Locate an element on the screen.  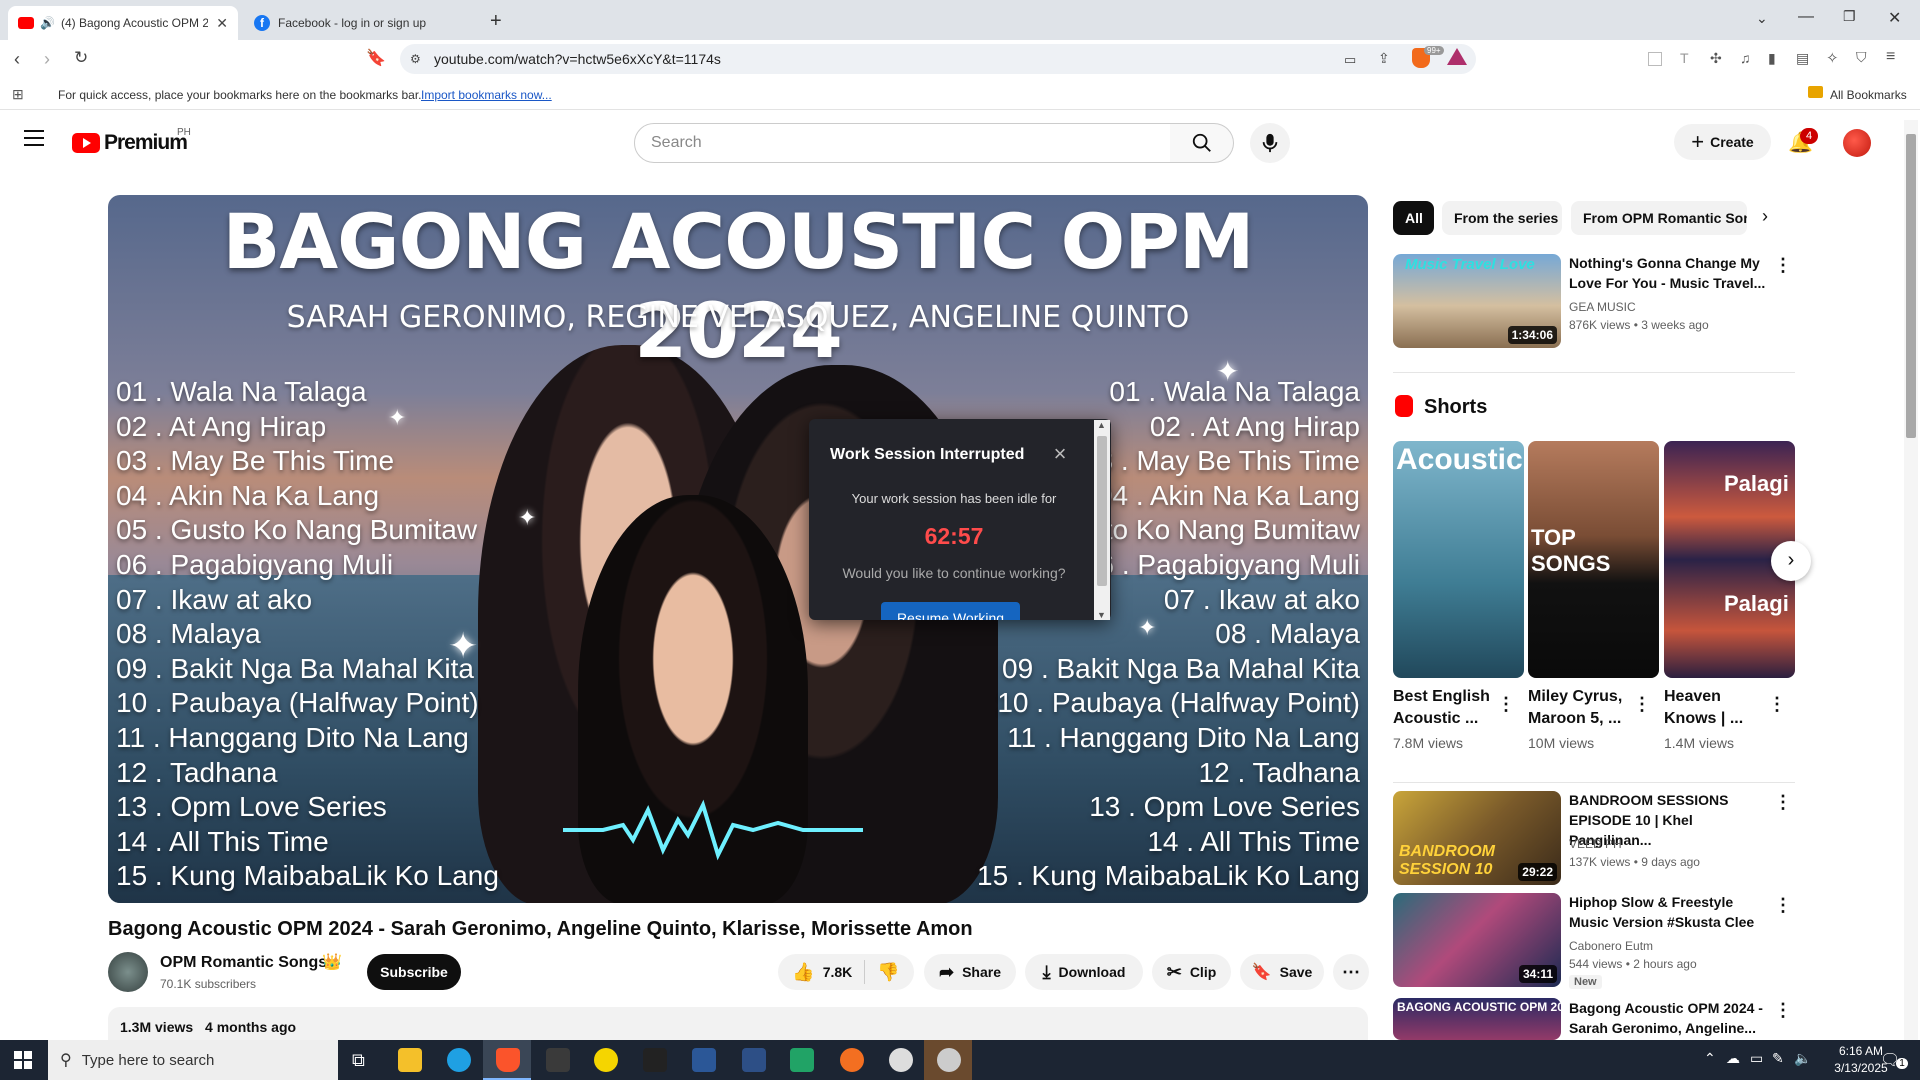
network-icon: ▭ is located at coordinates (1756, 1058).